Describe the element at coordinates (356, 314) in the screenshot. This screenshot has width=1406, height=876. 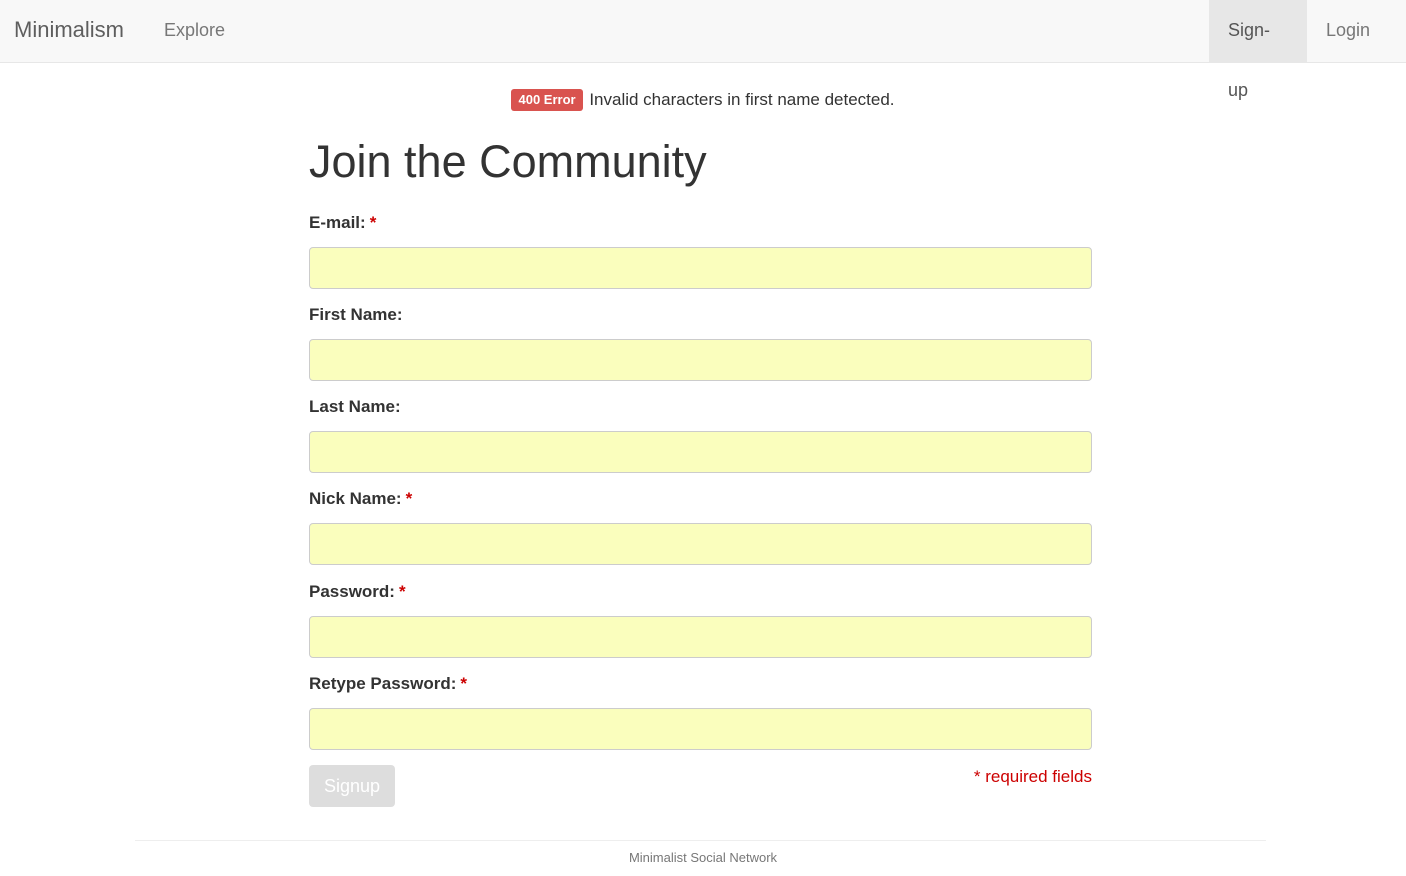
I see `first-name-label: First Name:` at that location.